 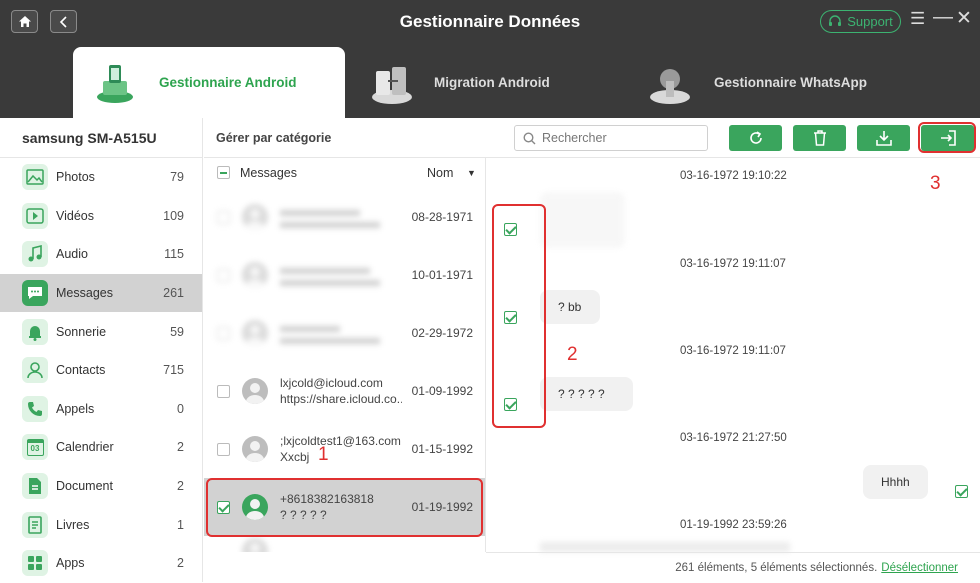 What do you see at coordinates (180, 524) in the screenshot?
I see `sidebar-item-count: 1` at bounding box center [180, 524].